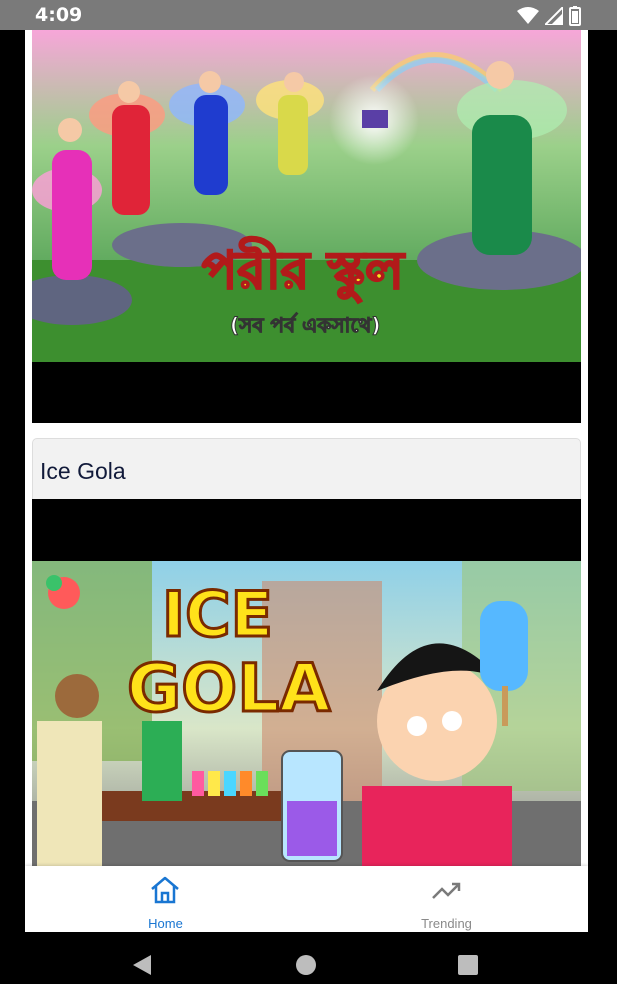 This screenshot has width=617, height=984. I want to click on thumbnail-line1-text: ICE, so click(217, 614).